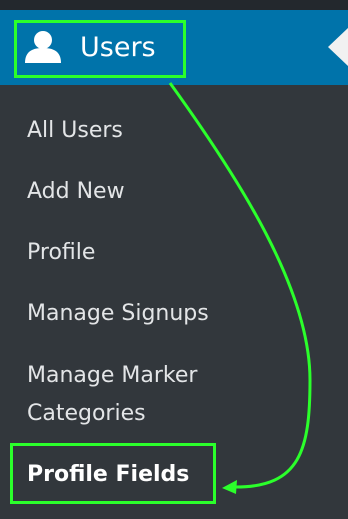  Describe the element at coordinates (76, 192) in the screenshot. I see `submenu-item-add-new: Add New` at that location.